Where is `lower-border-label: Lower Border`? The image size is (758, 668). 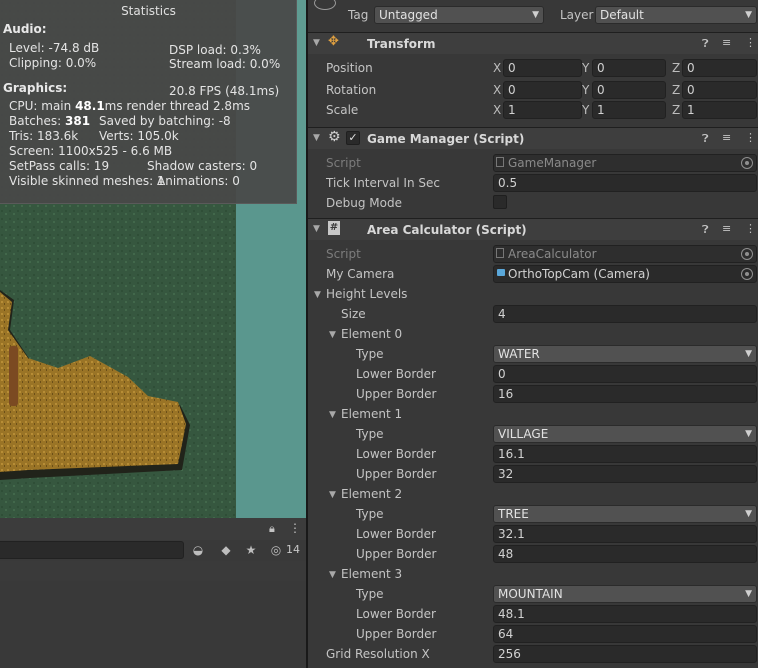
lower-border-label: Lower Border is located at coordinates (396, 614).